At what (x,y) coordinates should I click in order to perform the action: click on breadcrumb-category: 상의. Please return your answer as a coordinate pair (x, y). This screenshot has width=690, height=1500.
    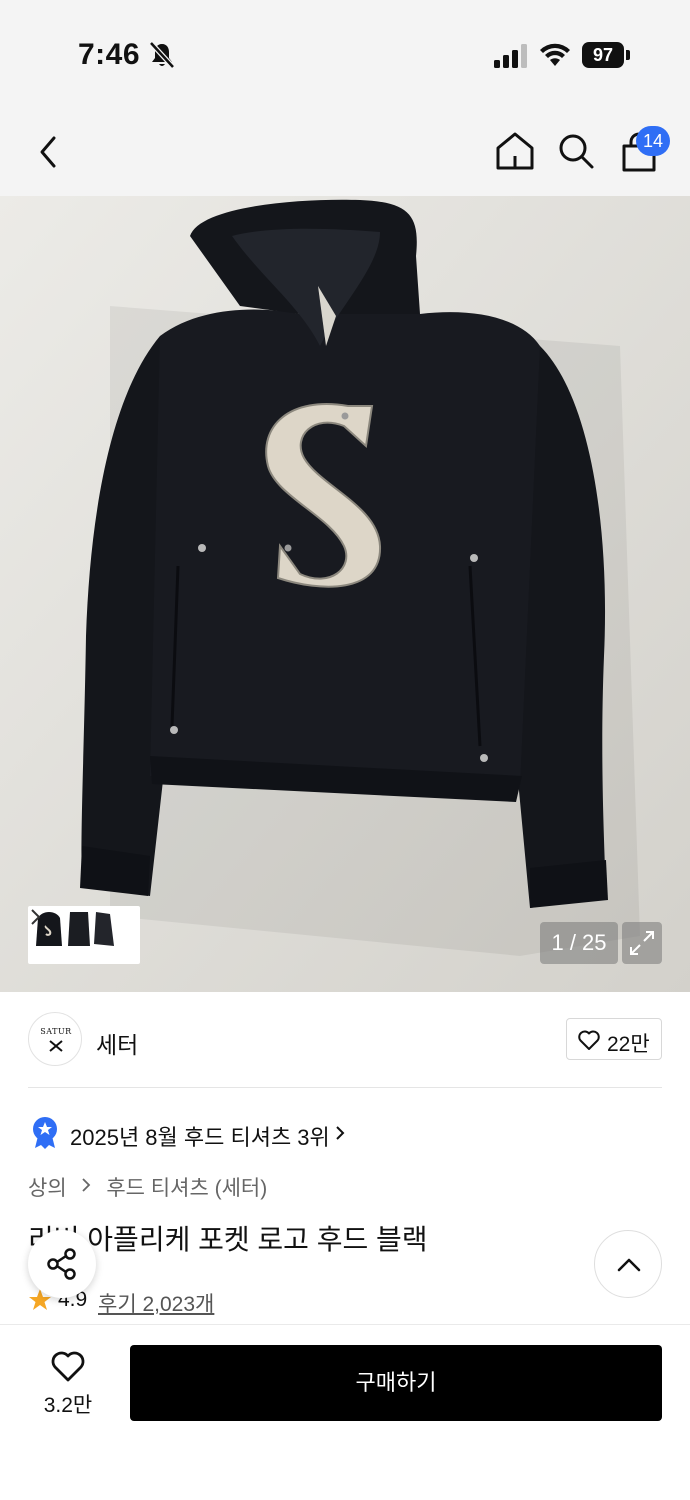
    Looking at the image, I should click on (47, 1187).